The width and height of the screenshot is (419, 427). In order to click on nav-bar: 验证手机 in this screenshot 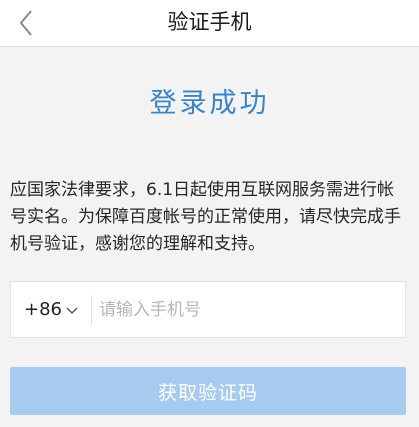, I will do `click(209, 23)`.